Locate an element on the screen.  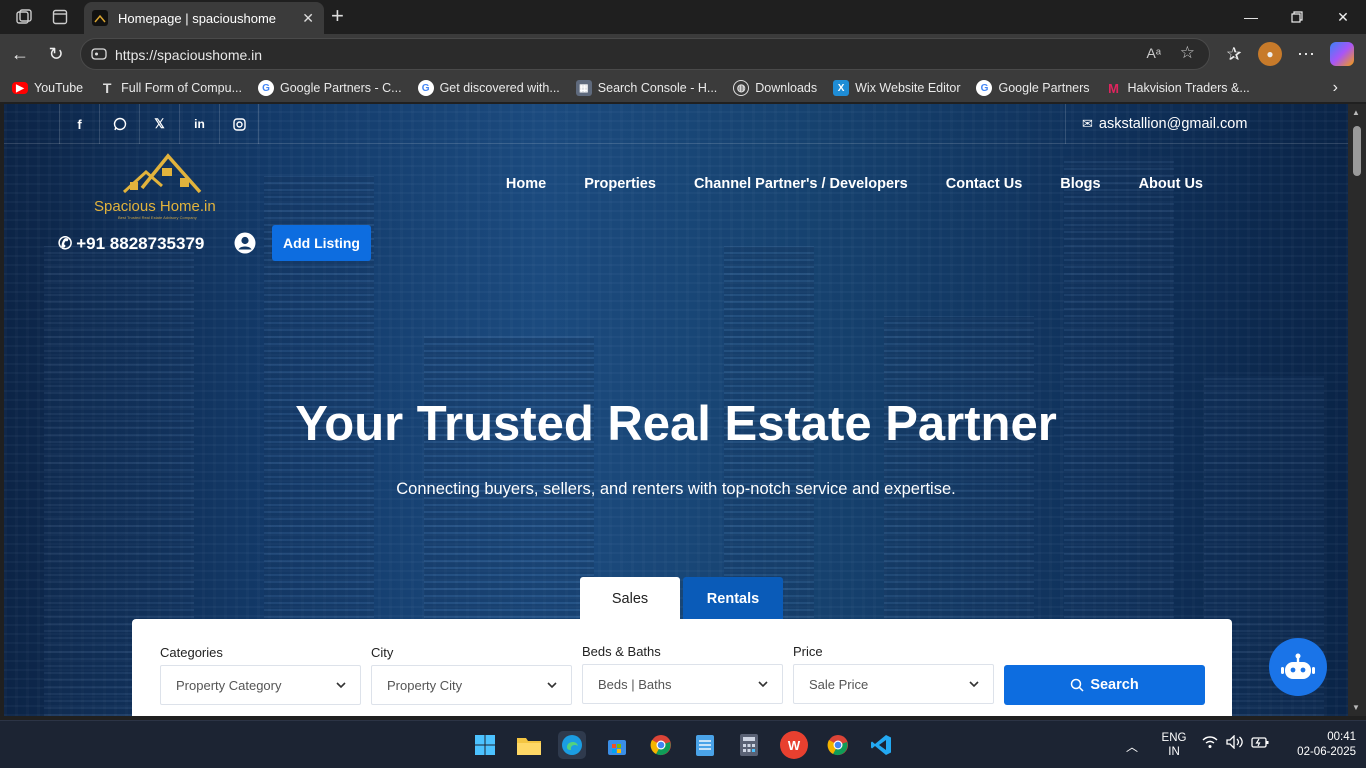
favorite-star-icon: ☆ is located at coordinates (1187, 53).